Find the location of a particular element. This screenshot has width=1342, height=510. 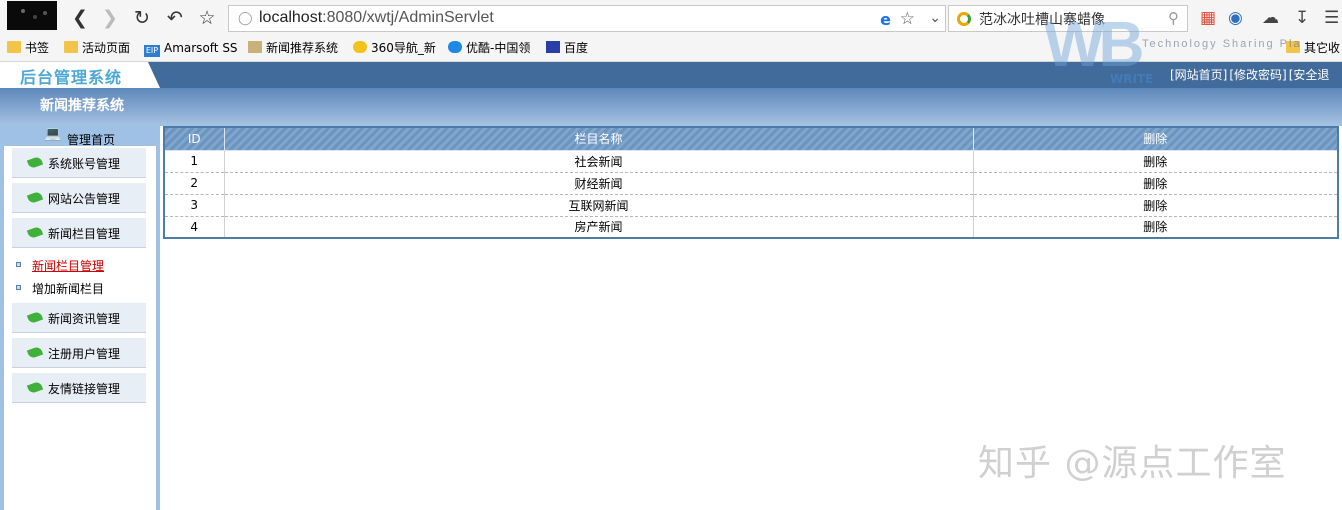

sidebar-item-users: 注册用户管理 is located at coordinates (79, 353).